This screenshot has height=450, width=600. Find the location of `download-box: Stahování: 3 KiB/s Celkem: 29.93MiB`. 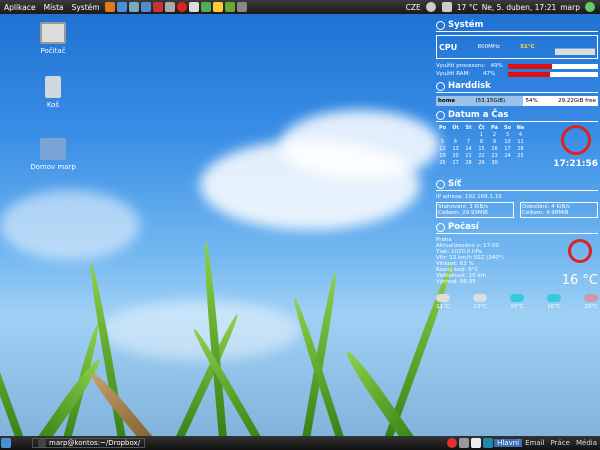

download-box: Stahování: 3 KiB/s Celkem: 29.93MiB is located at coordinates (475, 210).